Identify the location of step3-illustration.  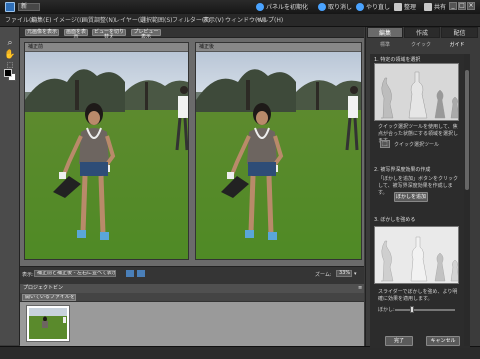
(416, 255).